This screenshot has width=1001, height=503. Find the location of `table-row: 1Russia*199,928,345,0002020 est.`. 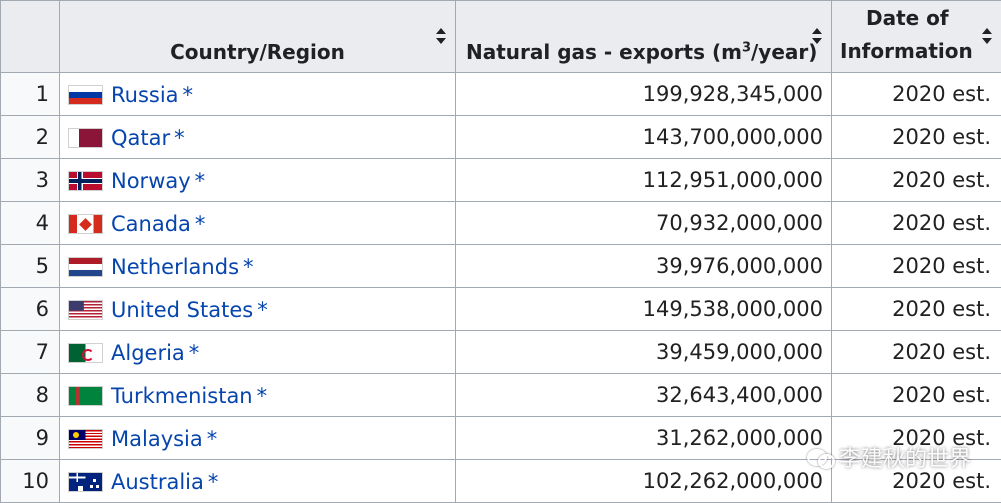

table-row: 1Russia*199,928,345,0002020 est. is located at coordinates (501, 94).